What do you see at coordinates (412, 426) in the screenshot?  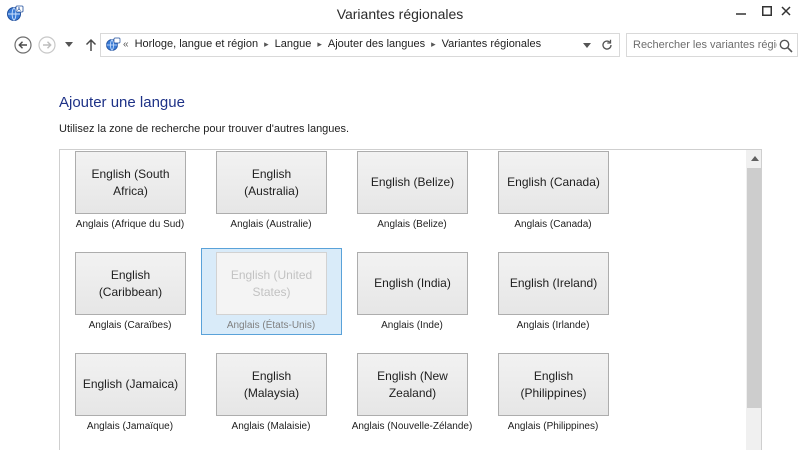 I see `language-caption: Anglais (Nouvelle-Zélande)` at bounding box center [412, 426].